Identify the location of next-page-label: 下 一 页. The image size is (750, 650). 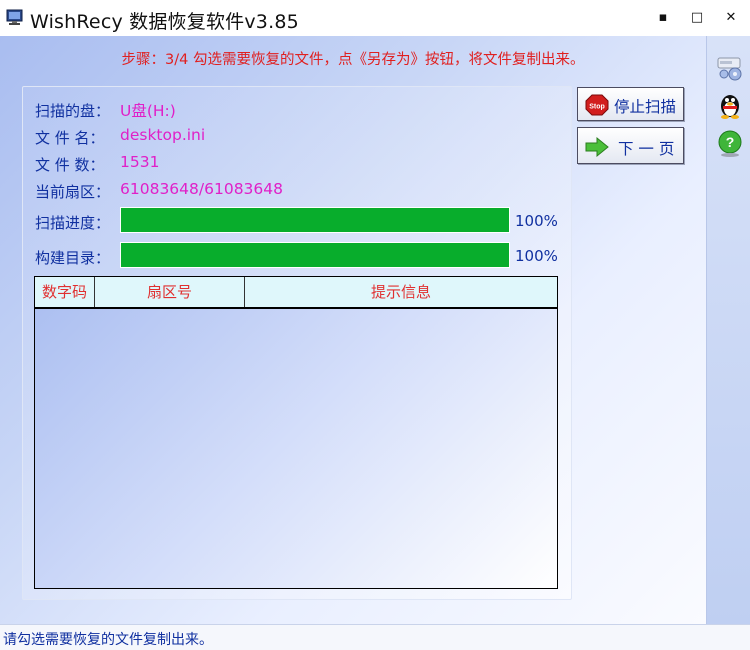
(646, 149).